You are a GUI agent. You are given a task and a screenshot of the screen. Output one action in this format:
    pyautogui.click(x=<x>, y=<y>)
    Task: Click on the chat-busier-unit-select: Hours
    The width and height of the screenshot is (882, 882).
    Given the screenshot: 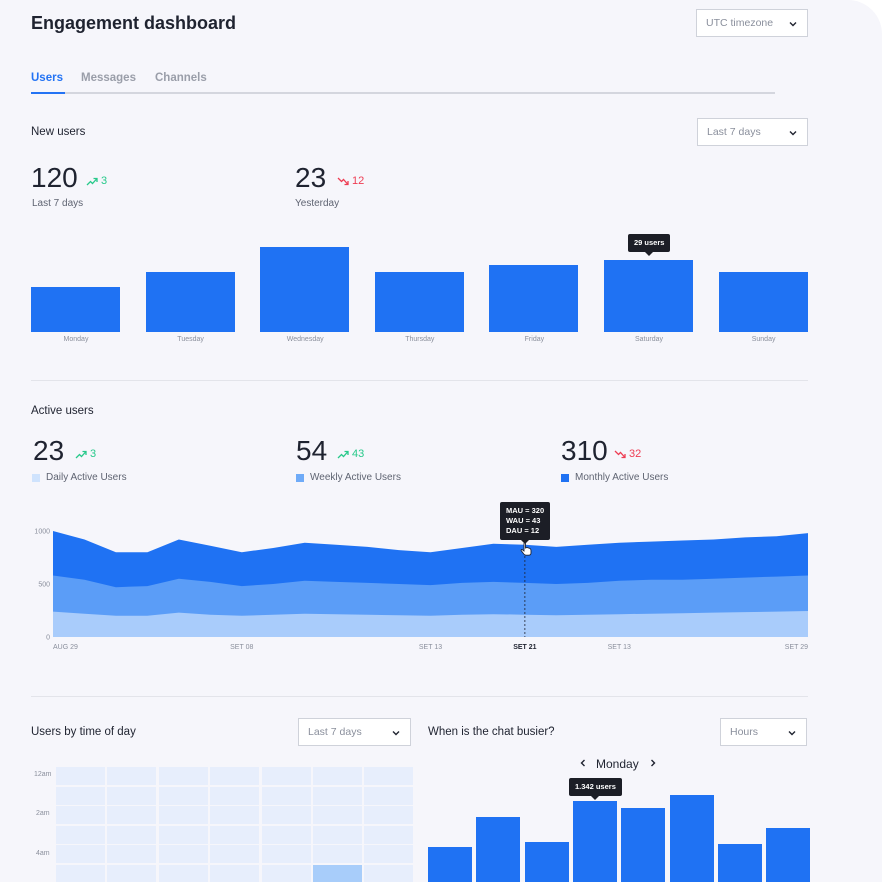 What is the action you would take?
    pyautogui.click(x=763, y=732)
    